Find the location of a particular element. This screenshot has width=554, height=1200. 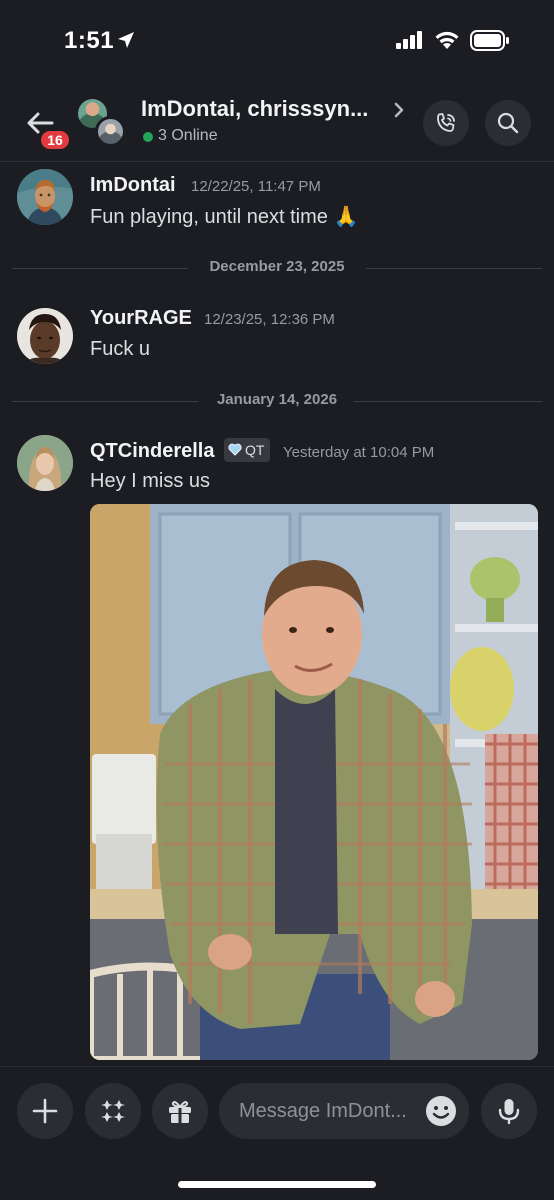

add-attachment-button is located at coordinates (45, 1111).